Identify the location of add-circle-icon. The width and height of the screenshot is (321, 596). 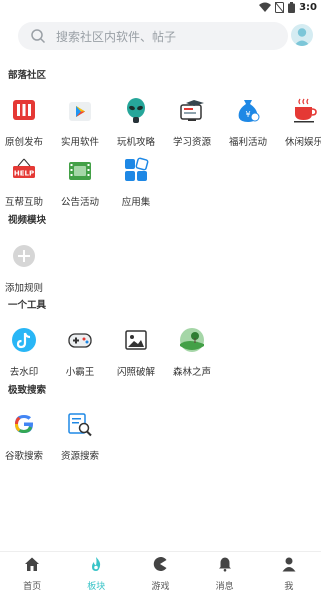
(24, 256).